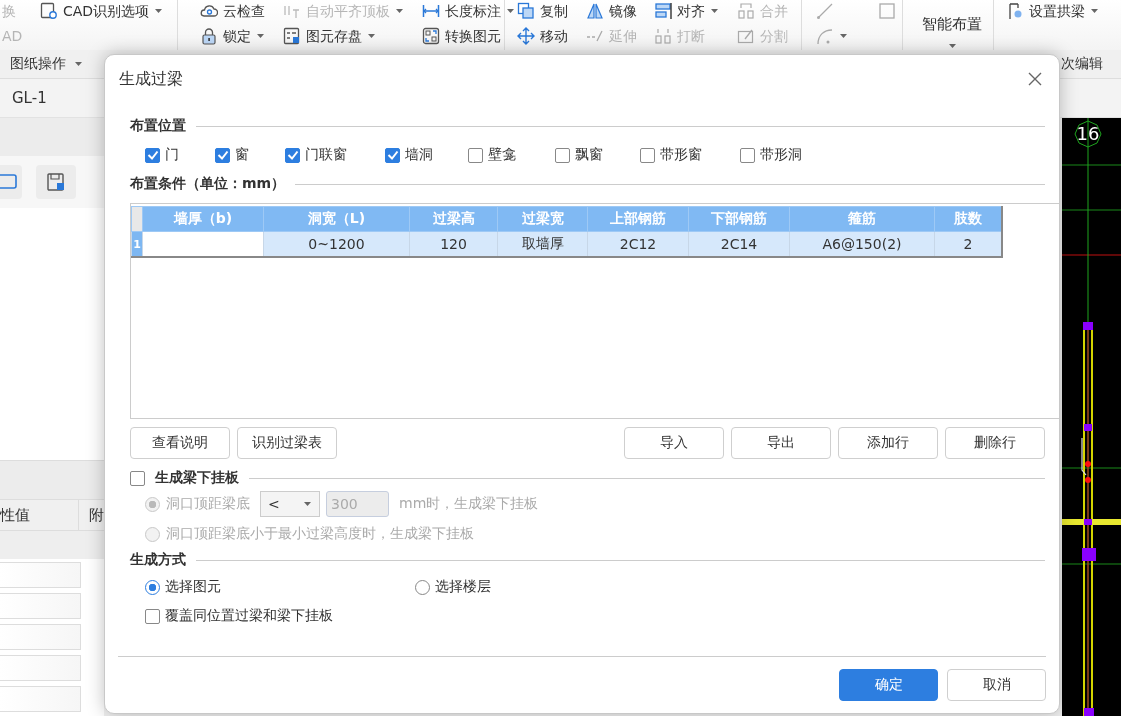 This screenshot has width=1121, height=716. Describe the element at coordinates (287, 443) in the screenshot. I see `button: 识别过梁表` at that location.